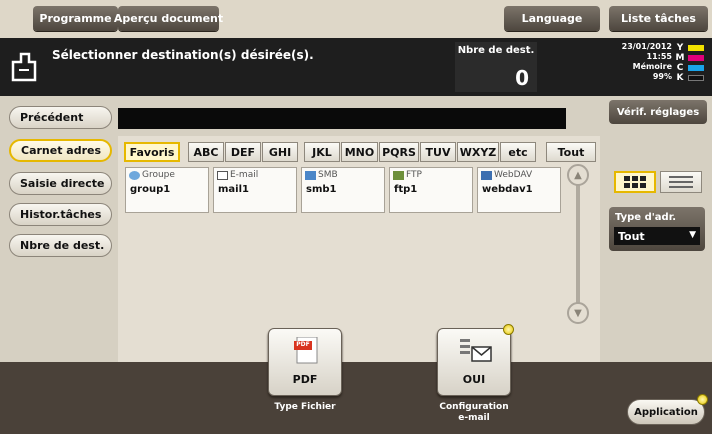 This screenshot has width=712, height=434. I want to click on list-view-button, so click(681, 182).